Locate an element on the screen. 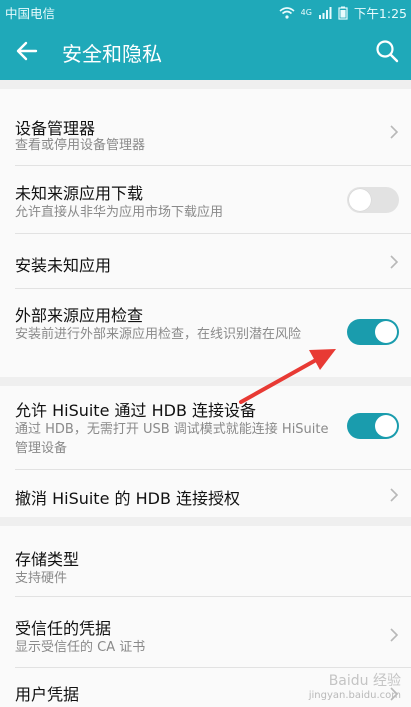 The height and width of the screenshot is (707, 411). watermark-line1: Baidu 经验 is located at coordinates (364, 681).